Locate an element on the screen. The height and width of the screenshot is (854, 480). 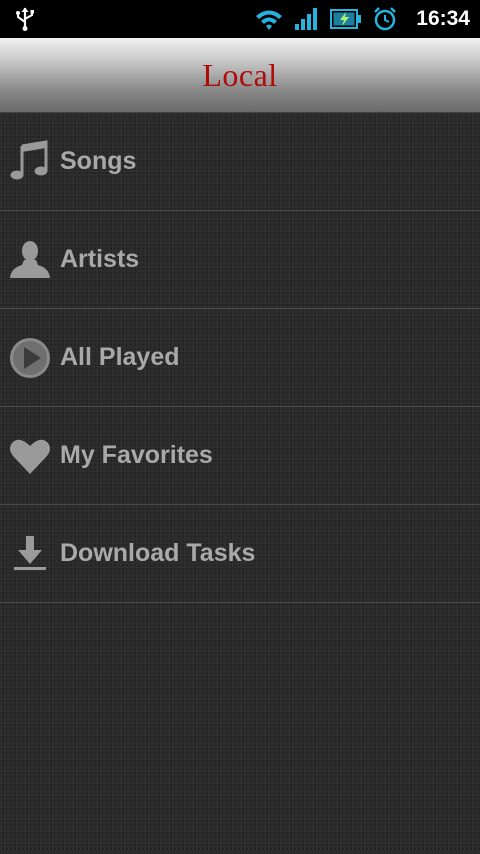
menu-item-label: Songs is located at coordinates (98, 161).